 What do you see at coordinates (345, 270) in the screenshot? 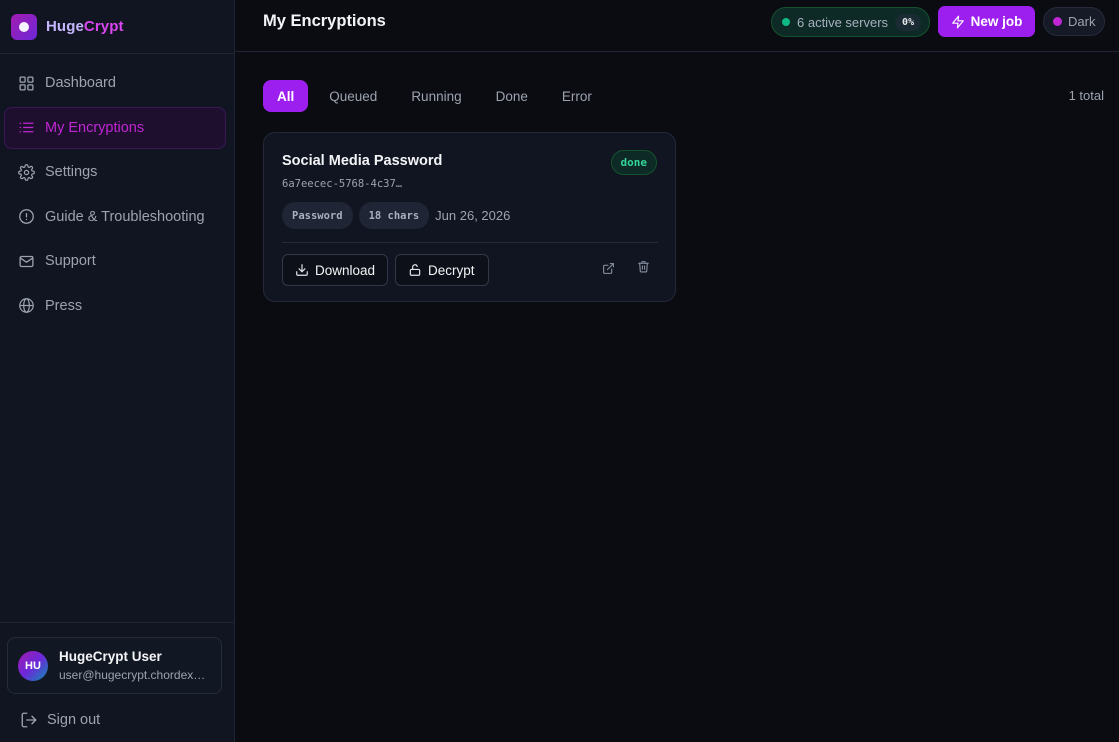
I see `download-label: Download` at bounding box center [345, 270].